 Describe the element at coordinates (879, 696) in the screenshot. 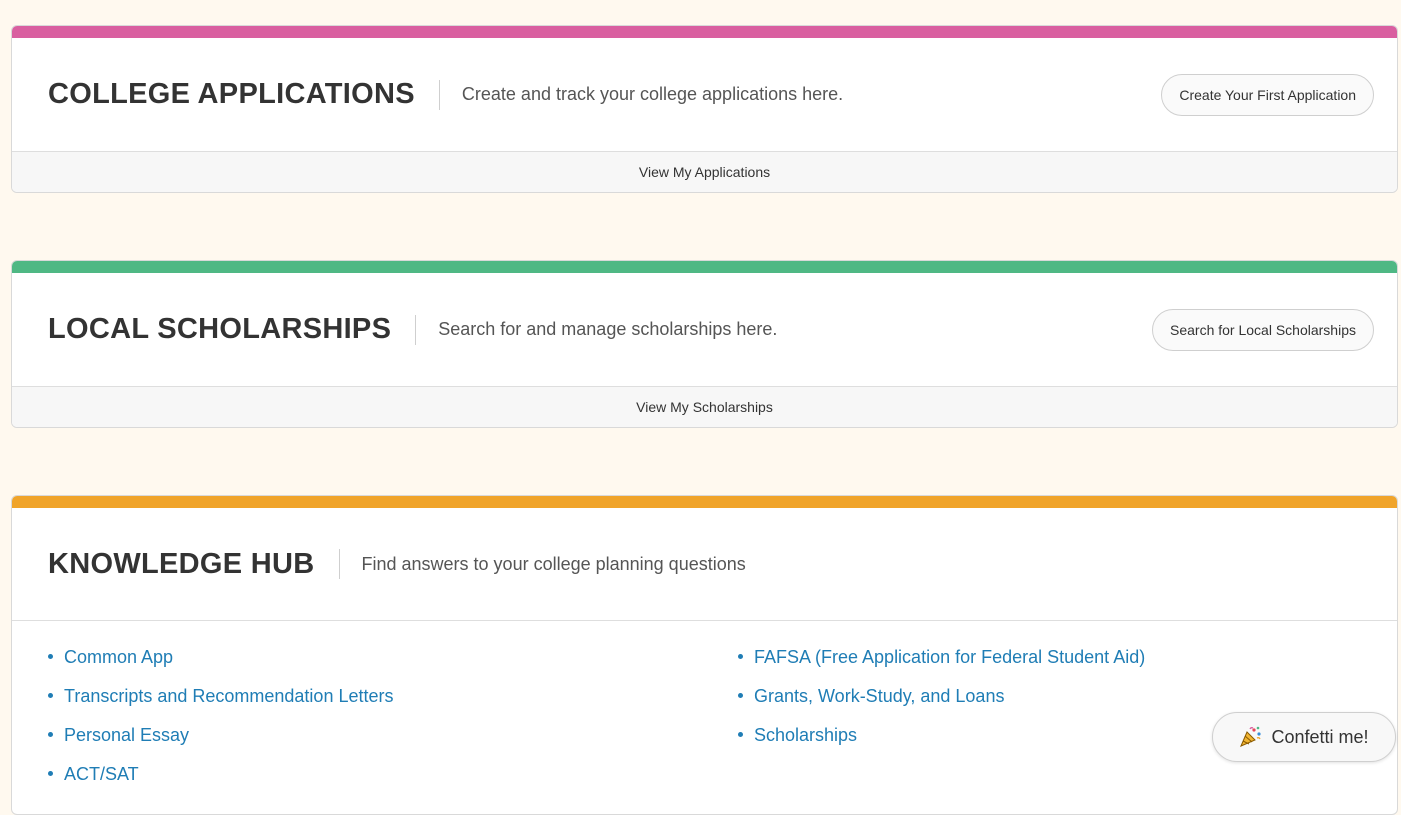

I see `link-label: Grants, Work-Study, and Loans` at that location.